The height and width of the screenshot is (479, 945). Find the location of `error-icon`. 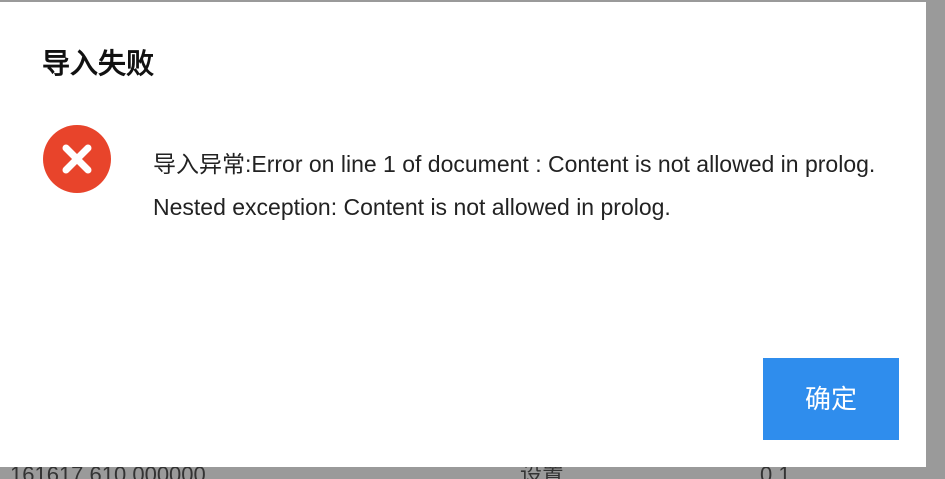

error-icon is located at coordinates (77, 159).